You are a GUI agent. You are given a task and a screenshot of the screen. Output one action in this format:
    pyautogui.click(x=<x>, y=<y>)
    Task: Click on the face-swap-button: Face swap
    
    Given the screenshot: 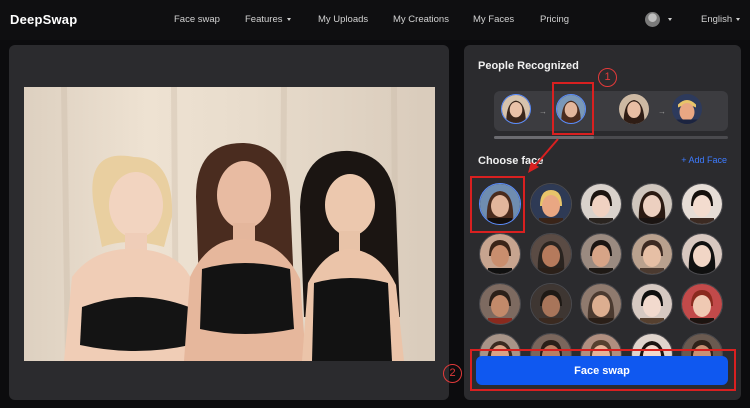 What is the action you would take?
    pyautogui.click(x=602, y=370)
    